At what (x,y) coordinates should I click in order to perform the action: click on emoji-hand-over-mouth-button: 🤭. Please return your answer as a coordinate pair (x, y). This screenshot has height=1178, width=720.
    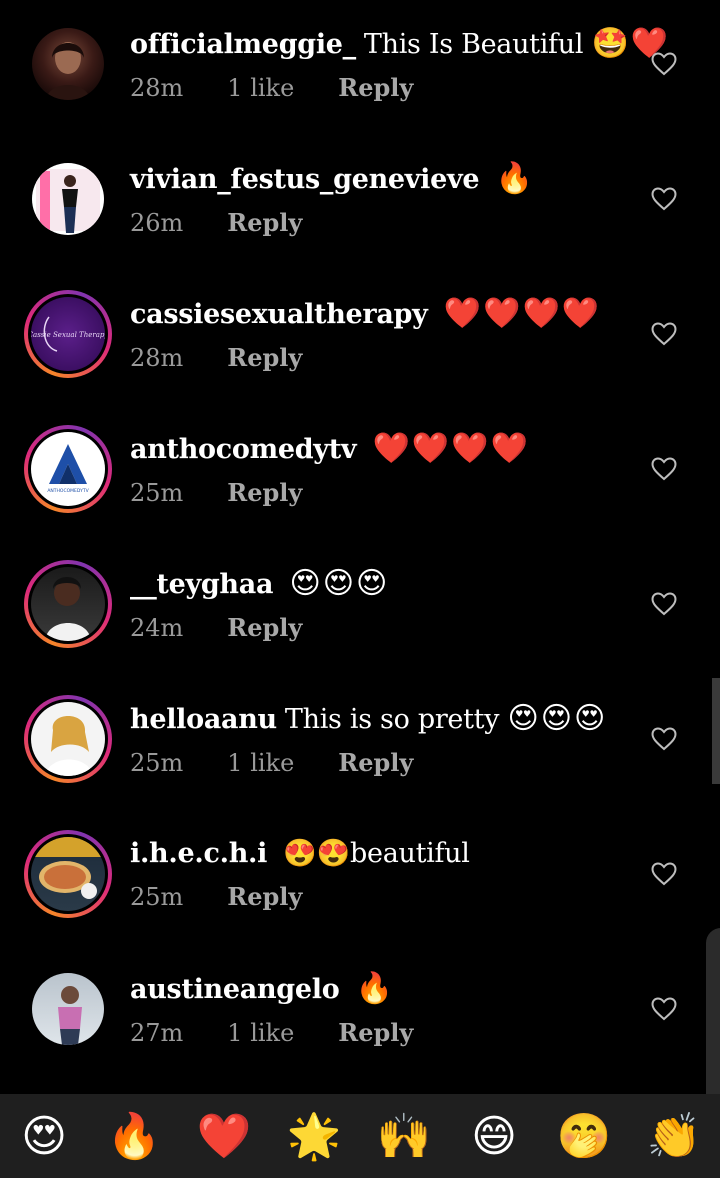
    Looking at the image, I should click on (585, 1136).